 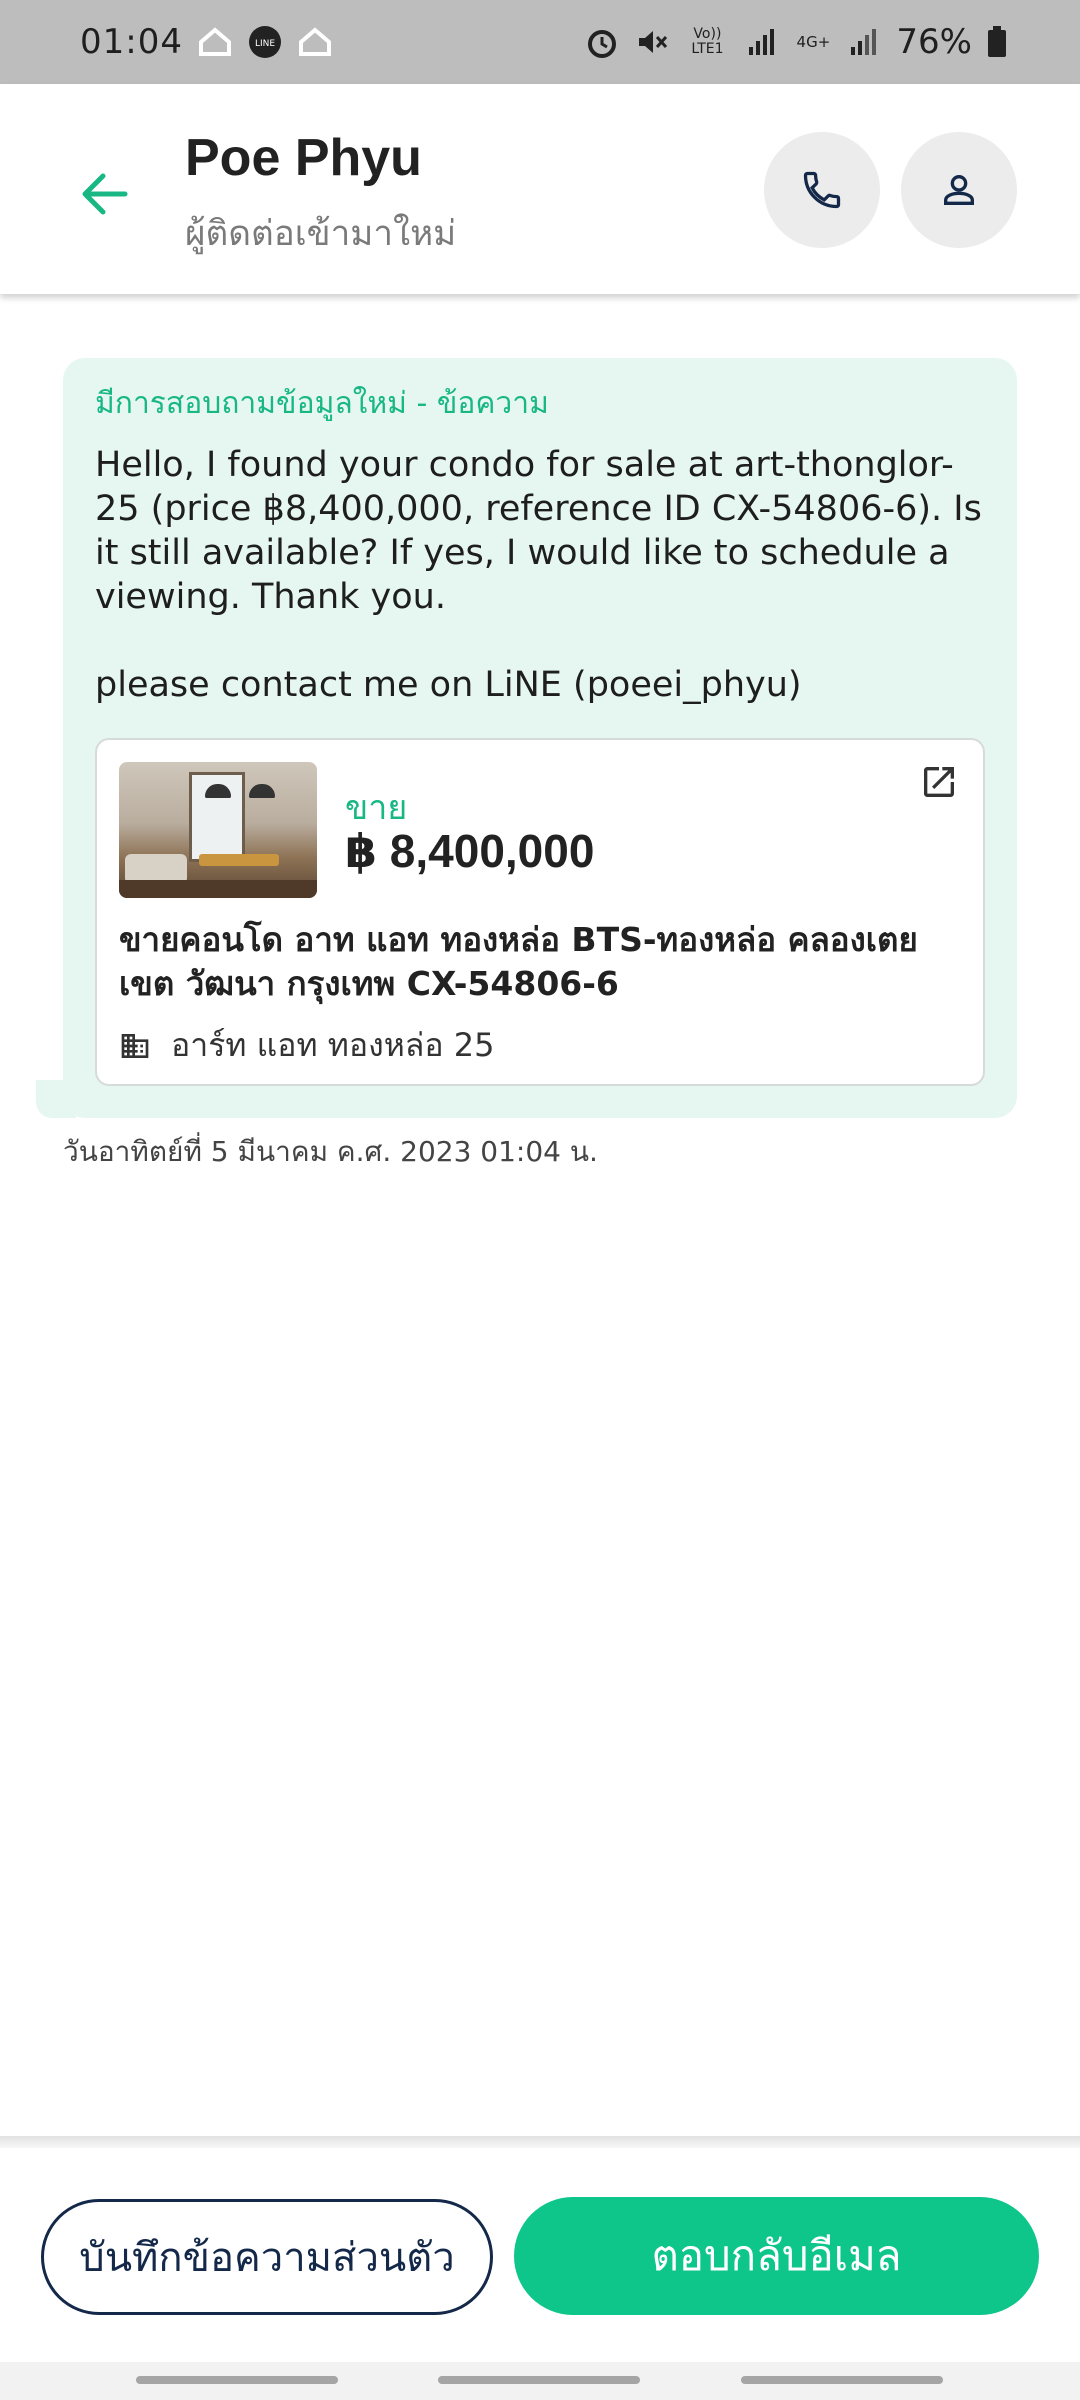 I want to click on external-link-icon, so click(x=939, y=782).